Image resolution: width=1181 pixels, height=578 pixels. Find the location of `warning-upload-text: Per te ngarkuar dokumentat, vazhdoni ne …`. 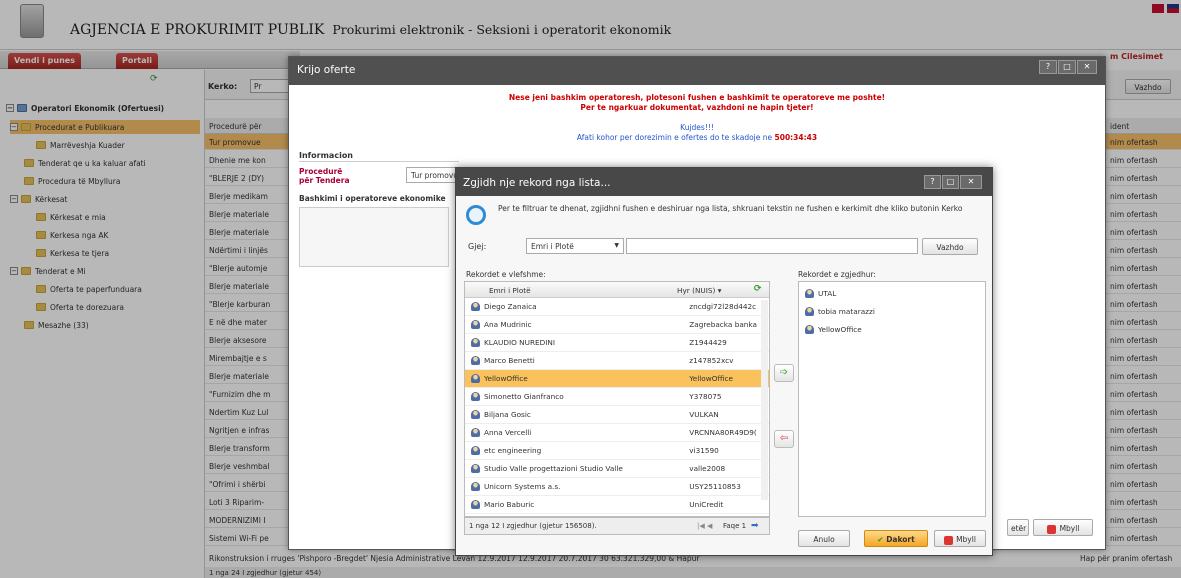

warning-upload-text: Per te ngarkuar dokumentat, vazhdoni ne … is located at coordinates (697, 107).